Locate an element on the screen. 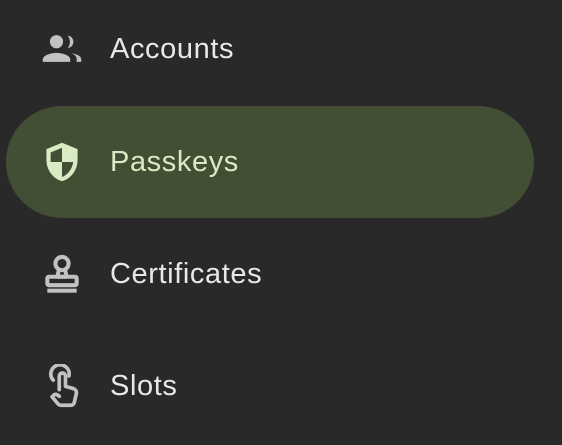  nav-item-label: Accounts is located at coordinates (172, 48).